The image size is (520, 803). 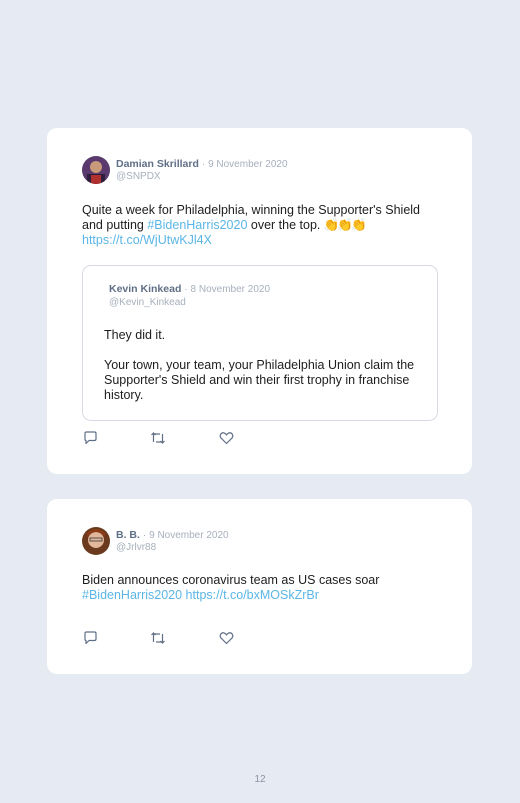 What do you see at coordinates (147, 240) in the screenshot?
I see `url-link: https://t.co/WjUtwKJl4X` at bounding box center [147, 240].